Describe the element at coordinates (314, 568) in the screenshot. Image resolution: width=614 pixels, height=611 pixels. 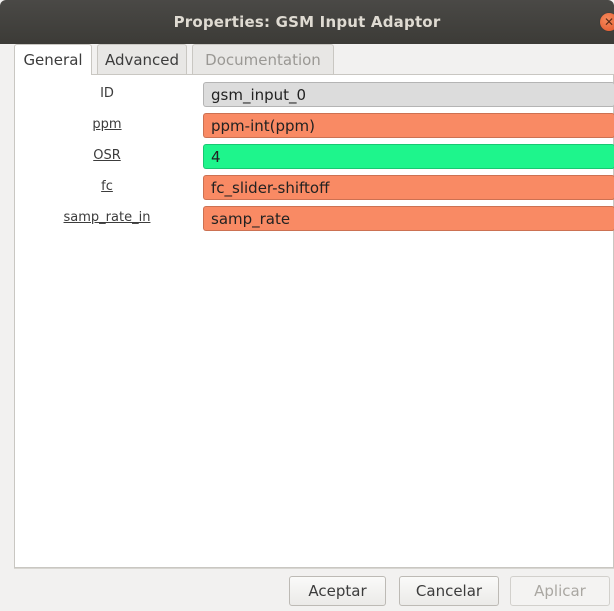
I see `footer-divider` at that location.